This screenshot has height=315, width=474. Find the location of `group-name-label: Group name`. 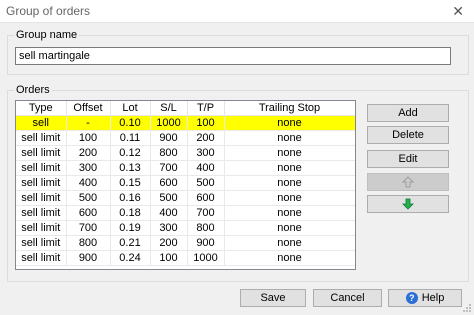

group-name-label: Group name is located at coordinates (47, 35).